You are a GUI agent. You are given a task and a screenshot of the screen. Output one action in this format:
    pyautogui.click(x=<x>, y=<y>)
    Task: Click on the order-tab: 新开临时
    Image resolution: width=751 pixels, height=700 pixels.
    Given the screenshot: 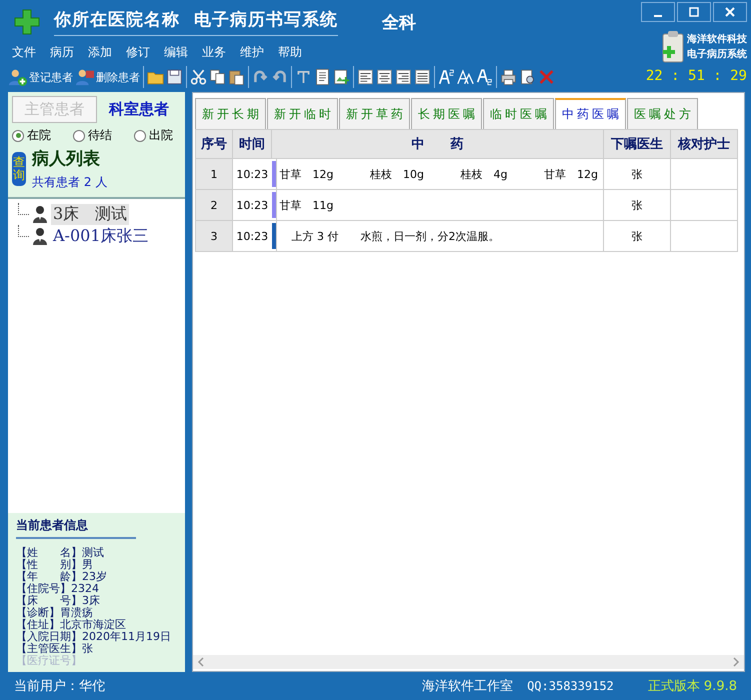 What is the action you would take?
    pyautogui.click(x=302, y=113)
    